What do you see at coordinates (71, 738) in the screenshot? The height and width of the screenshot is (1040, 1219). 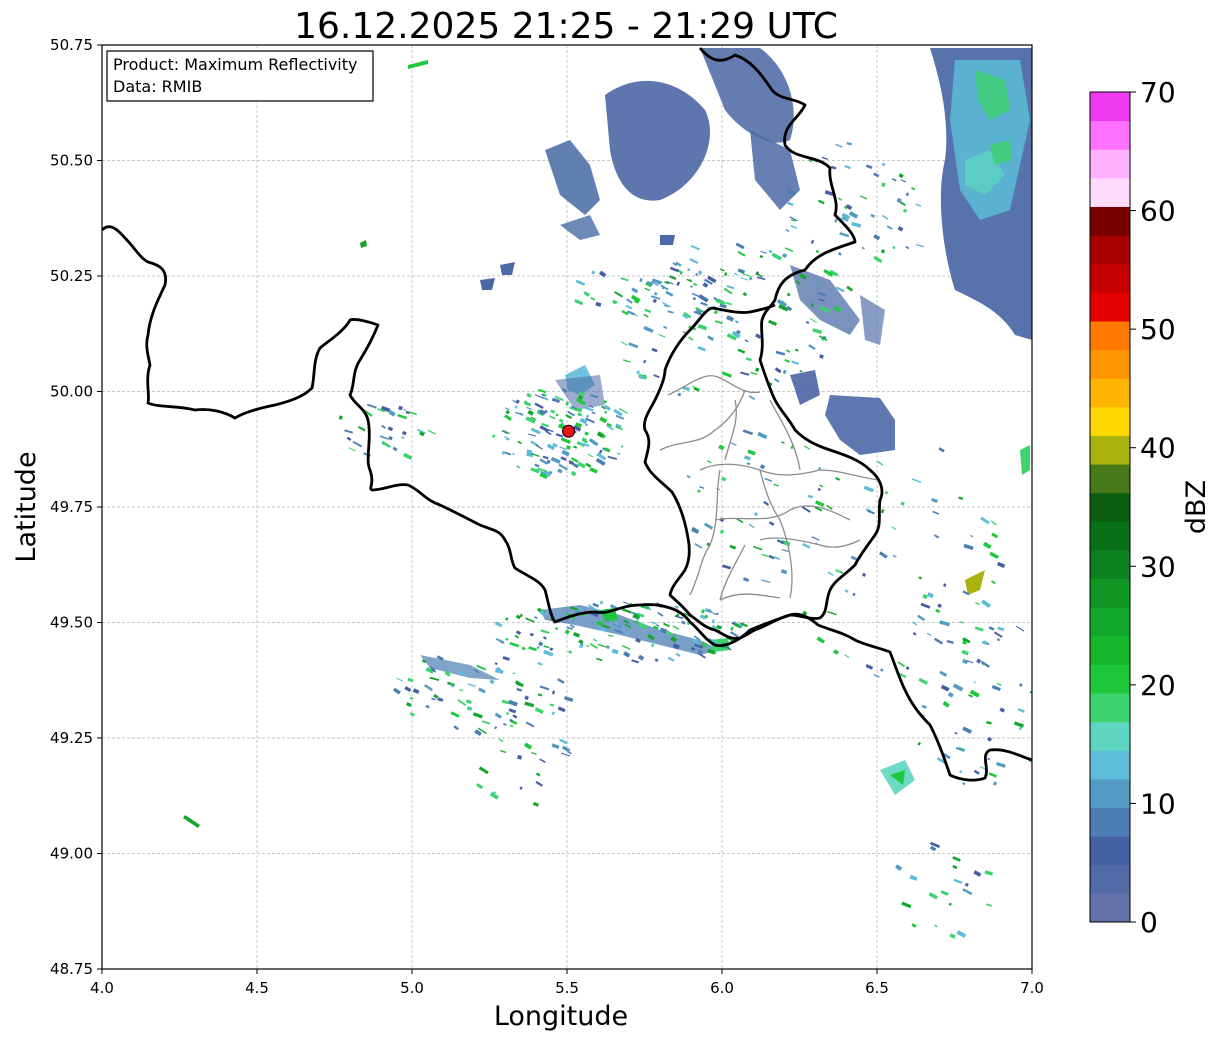 I see `y-tick-label: 49.25` at bounding box center [71, 738].